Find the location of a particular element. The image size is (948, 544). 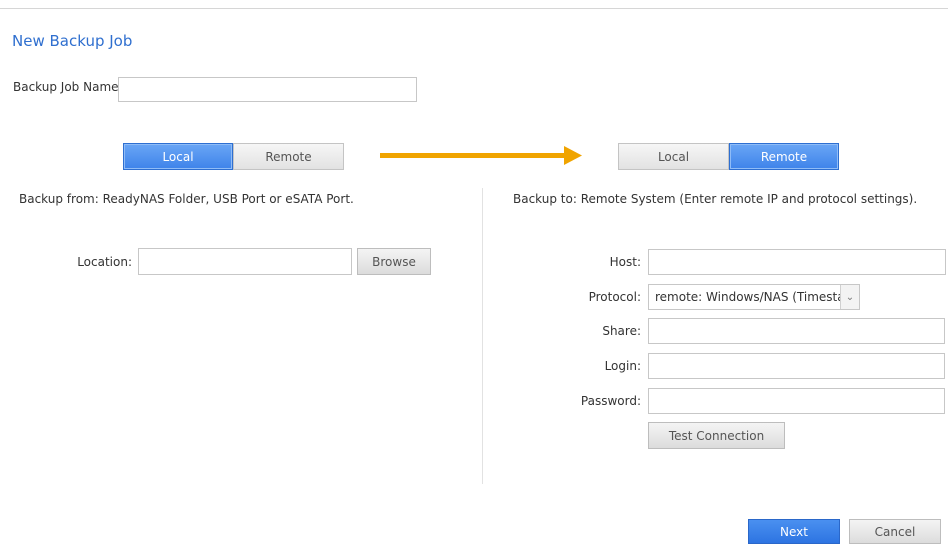

location-label: Location: is located at coordinates (104, 262).